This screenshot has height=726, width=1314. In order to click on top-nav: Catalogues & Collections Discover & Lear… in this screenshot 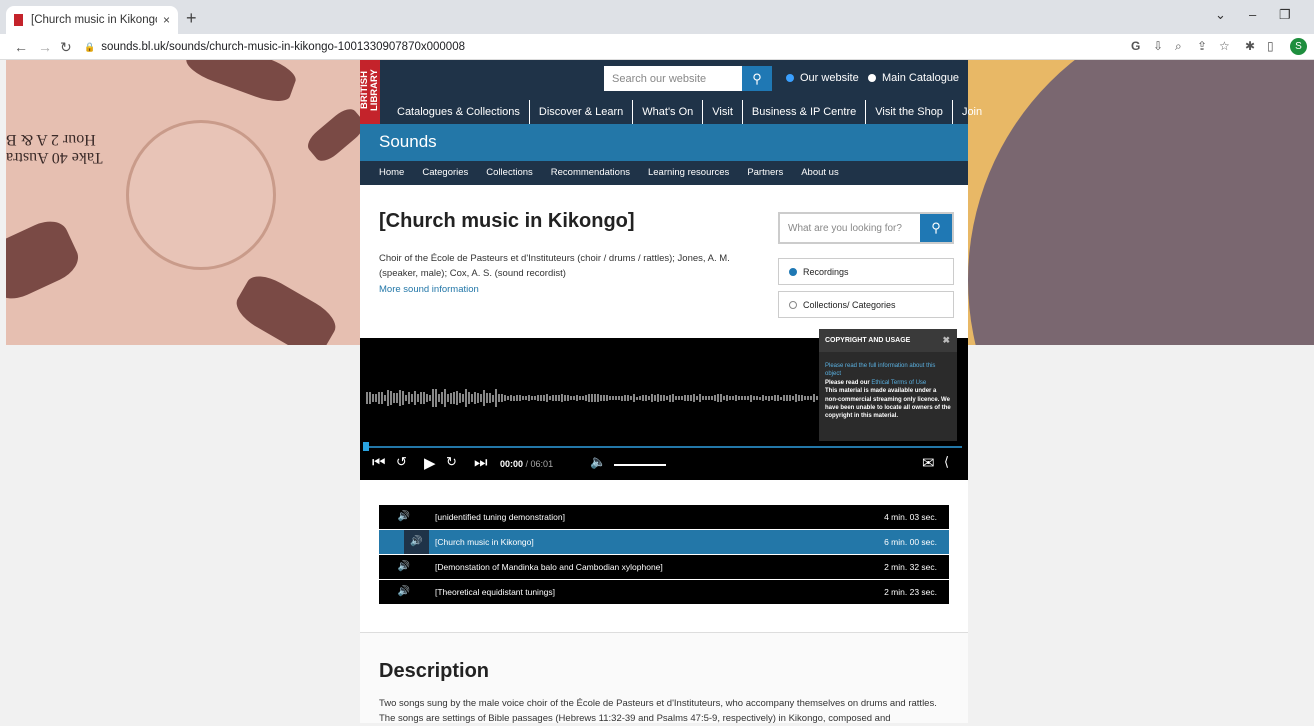, I will do `click(689, 112)`.